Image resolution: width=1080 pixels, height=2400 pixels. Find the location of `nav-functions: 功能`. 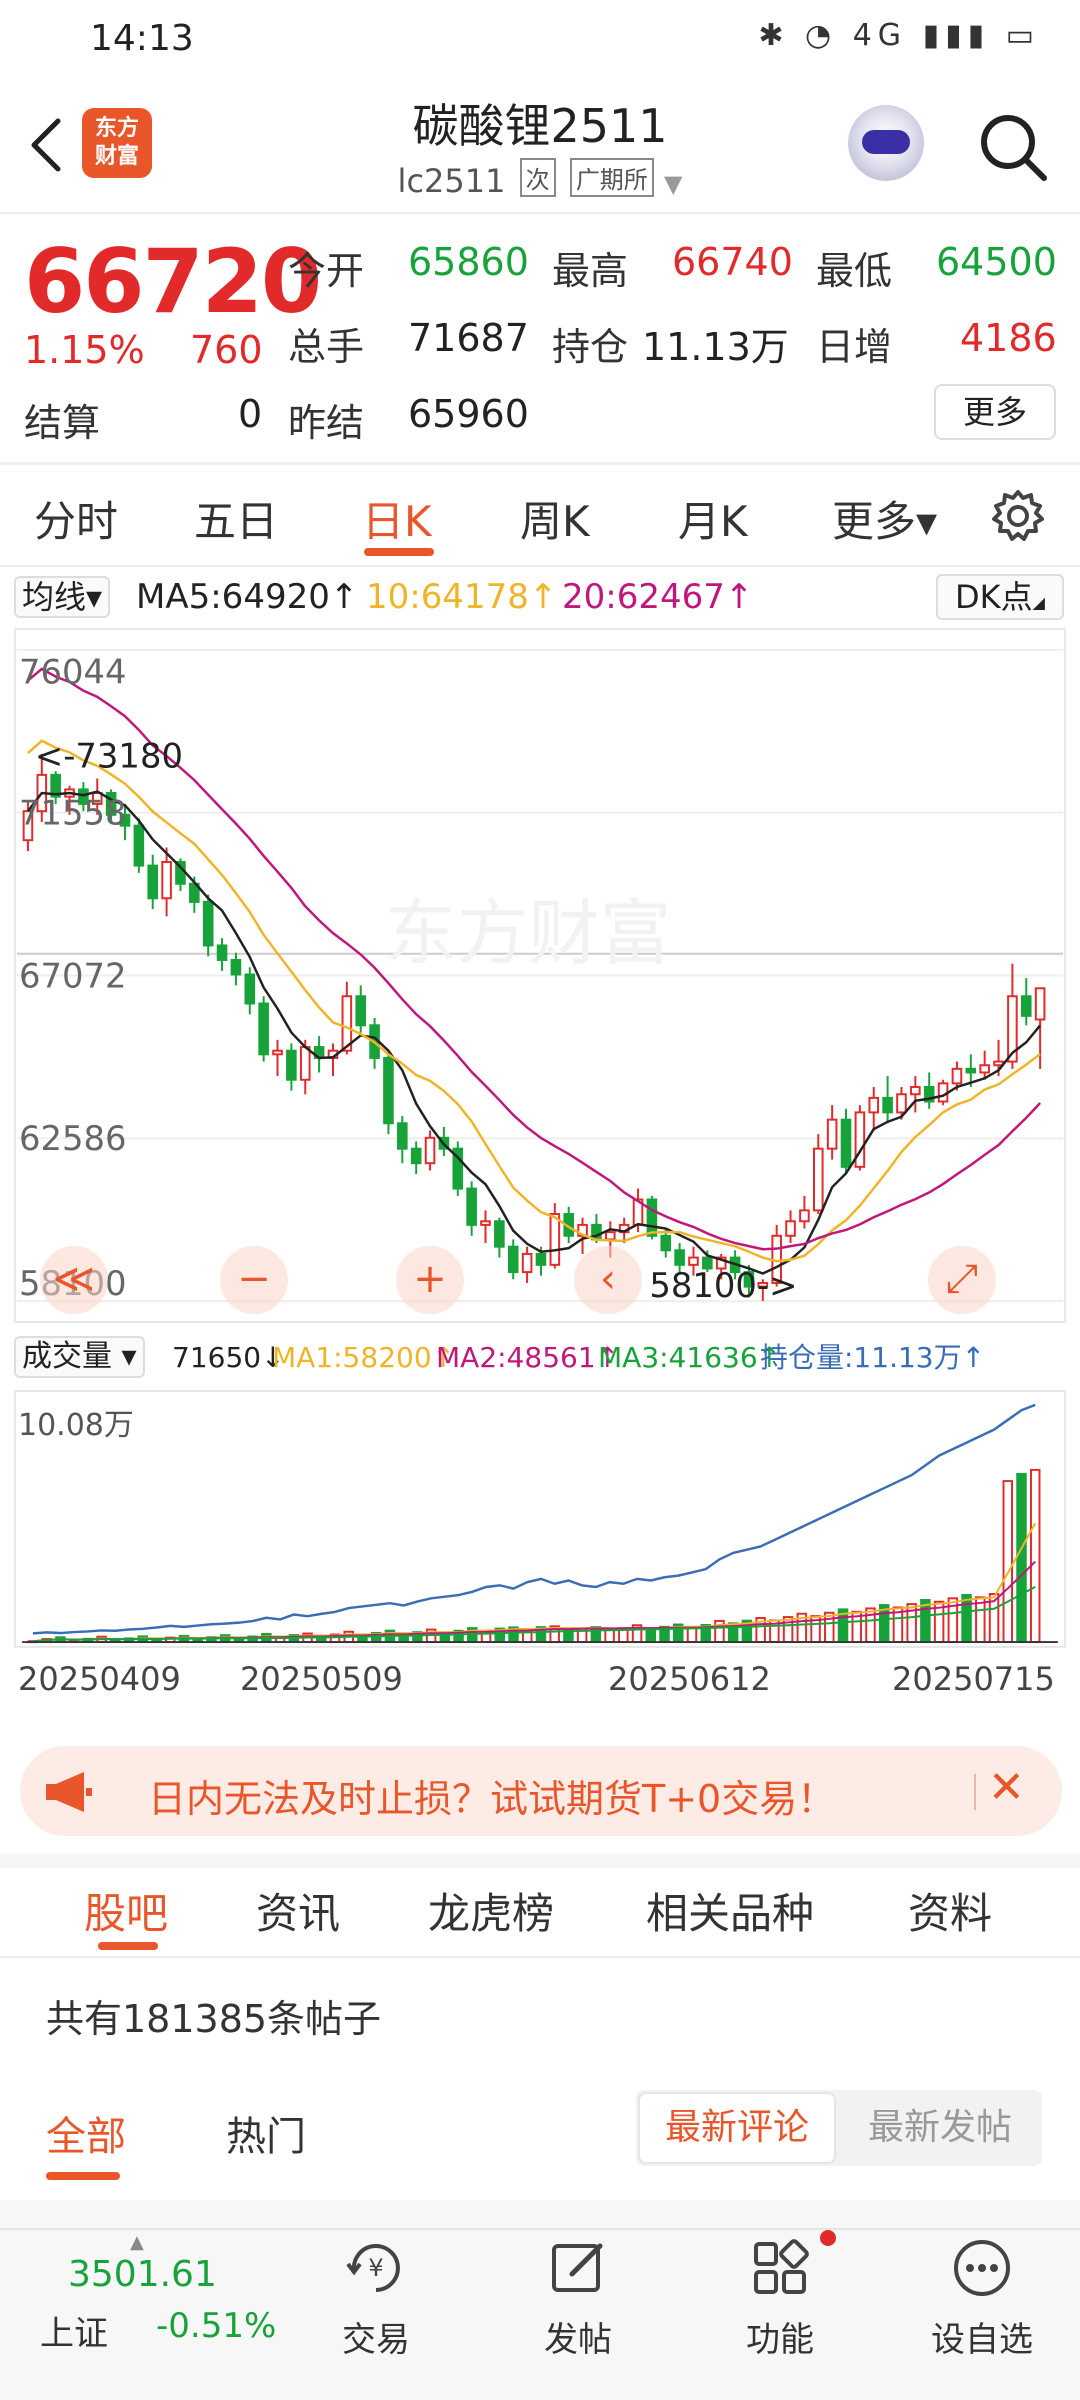

nav-functions: 功能 is located at coordinates (780, 2336).